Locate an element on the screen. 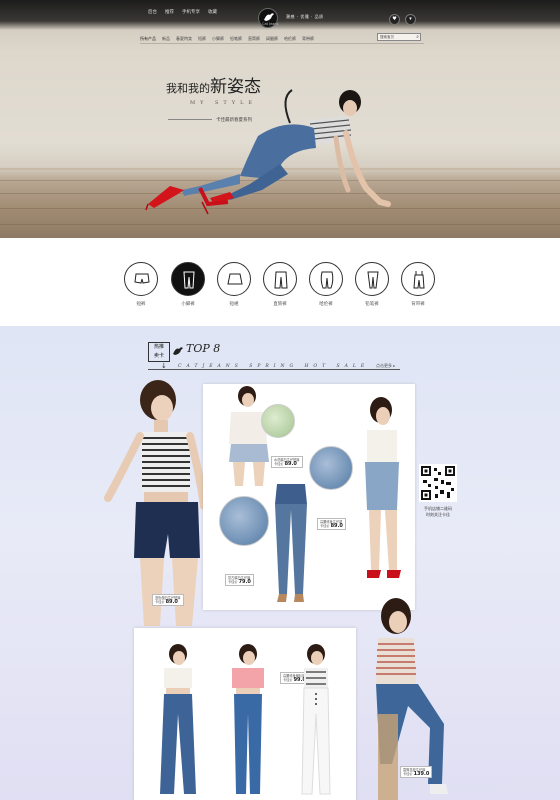  product-panel: 高腰修身喇叭裤 卡佳价 99.0 is located at coordinates (245, 714).